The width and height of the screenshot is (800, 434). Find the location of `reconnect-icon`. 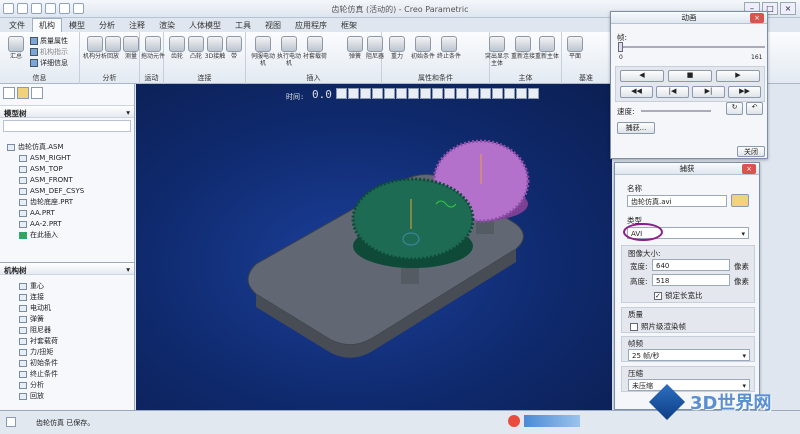

reconnect-icon is located at coordinates (523, 44).